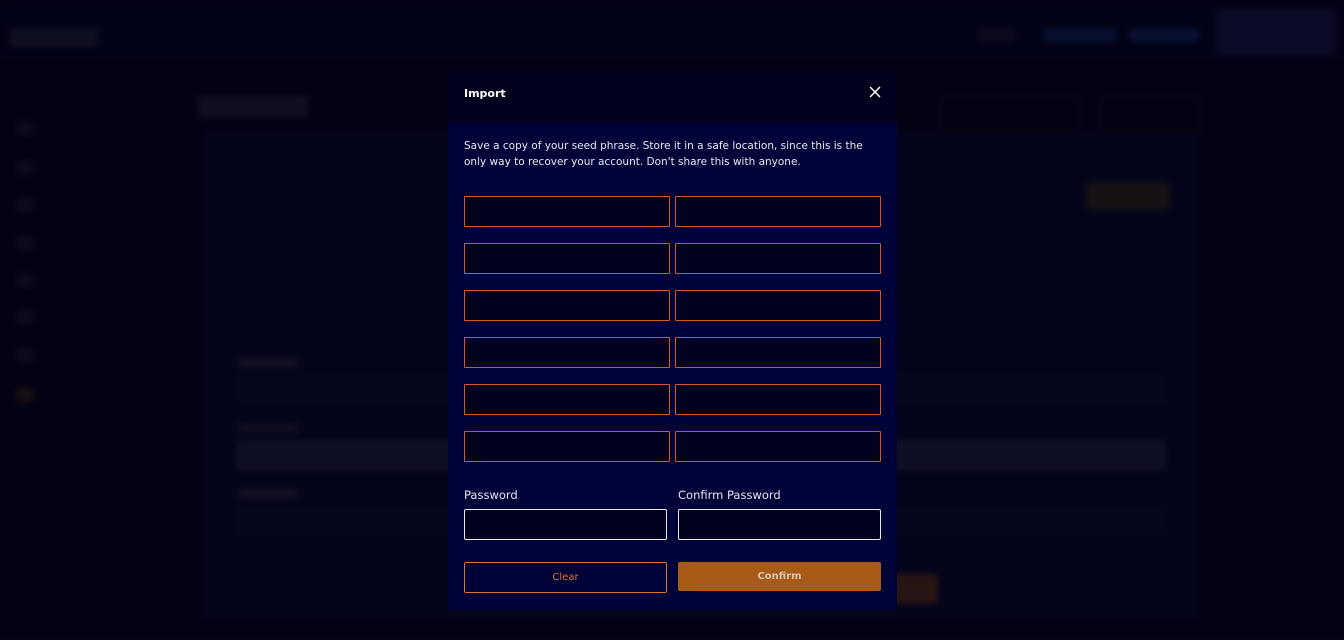 This screenshot has height=640, width=1344. I want to click on modal-title: Import, so click(485, 93).